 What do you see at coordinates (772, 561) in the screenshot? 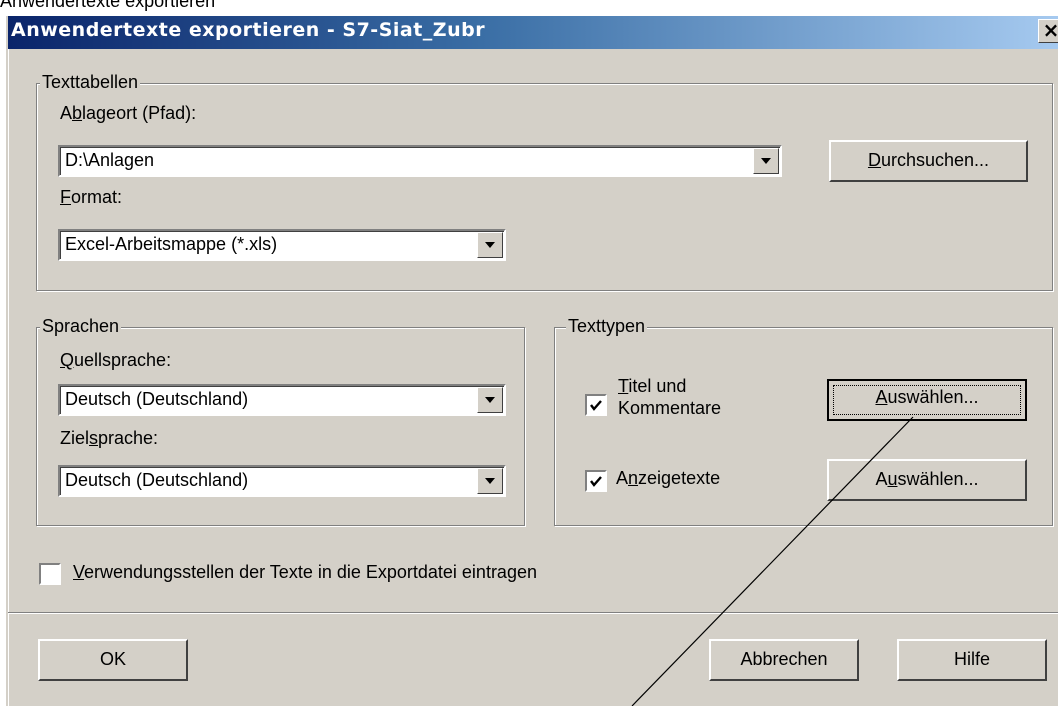
I see `annotation-pointer-line` at bounding box center [772, 561].